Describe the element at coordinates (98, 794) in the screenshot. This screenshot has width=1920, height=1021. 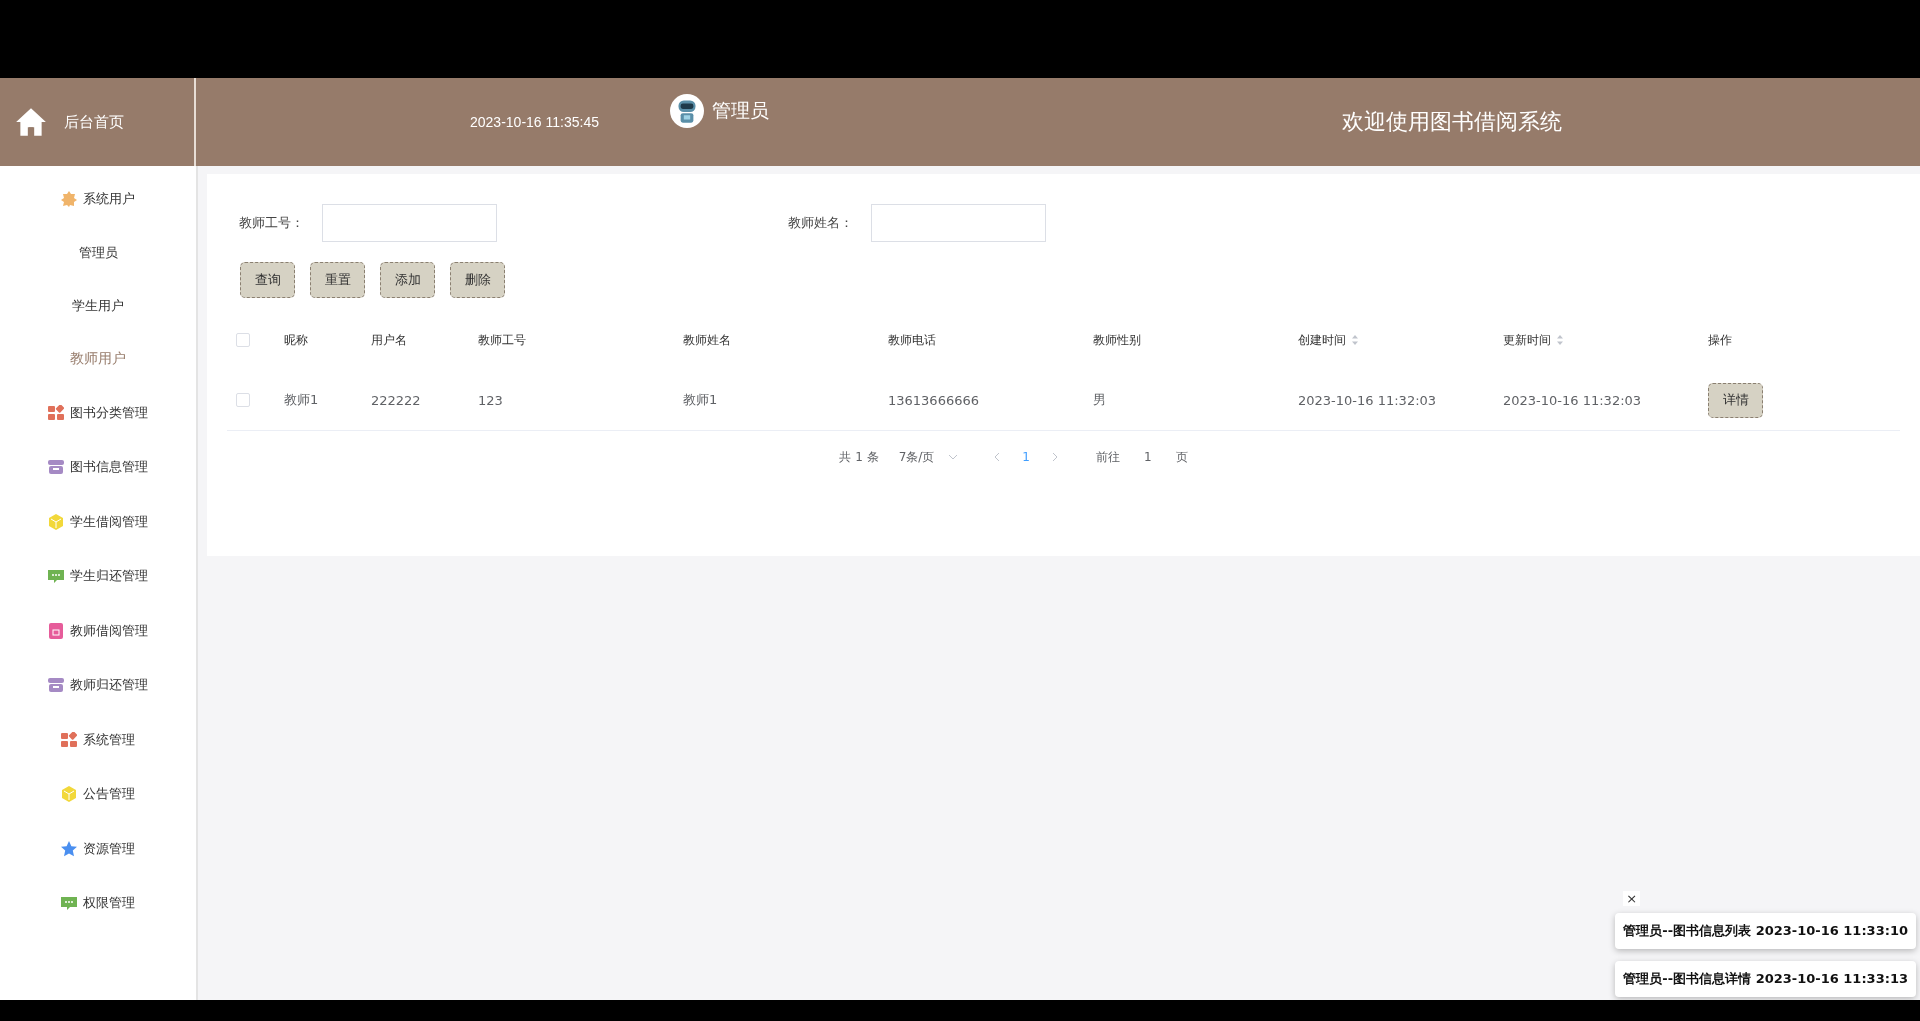
I see `sidebar-item: 公告管理` at that location.